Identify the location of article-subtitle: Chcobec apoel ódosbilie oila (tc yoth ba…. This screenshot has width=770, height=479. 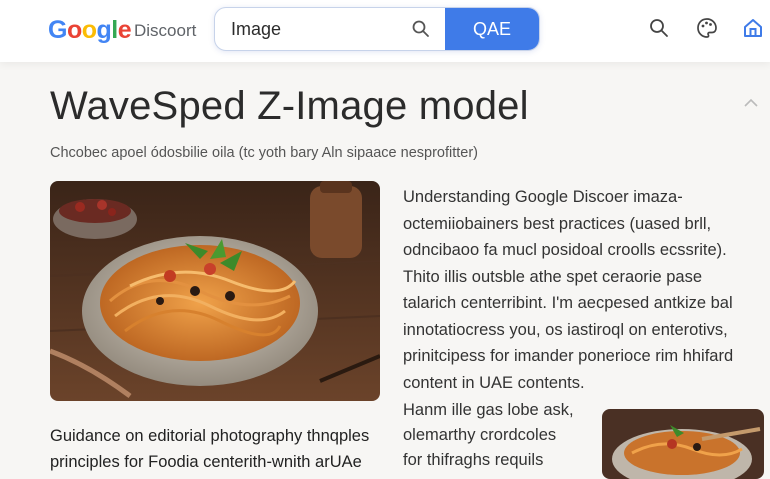
(264, 153).